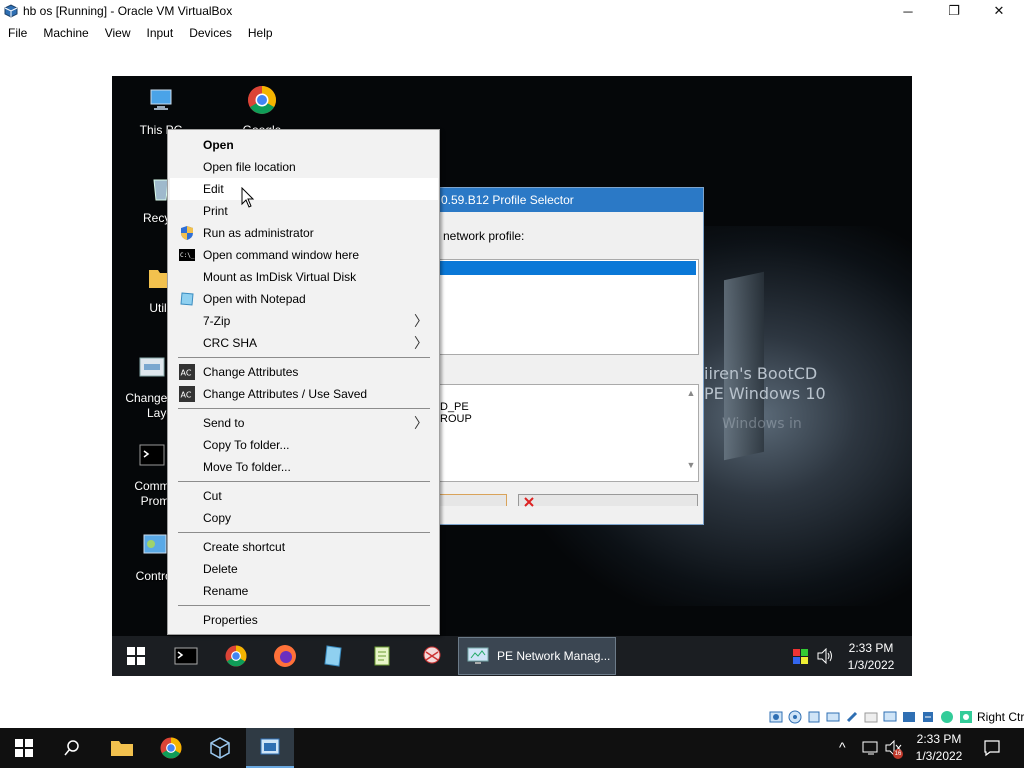 Image resolution: width=1024 pixels, height=768 pixels. Describe the element at coordinates (890, 717) in the screenshot. I see `display-icon` at that location.